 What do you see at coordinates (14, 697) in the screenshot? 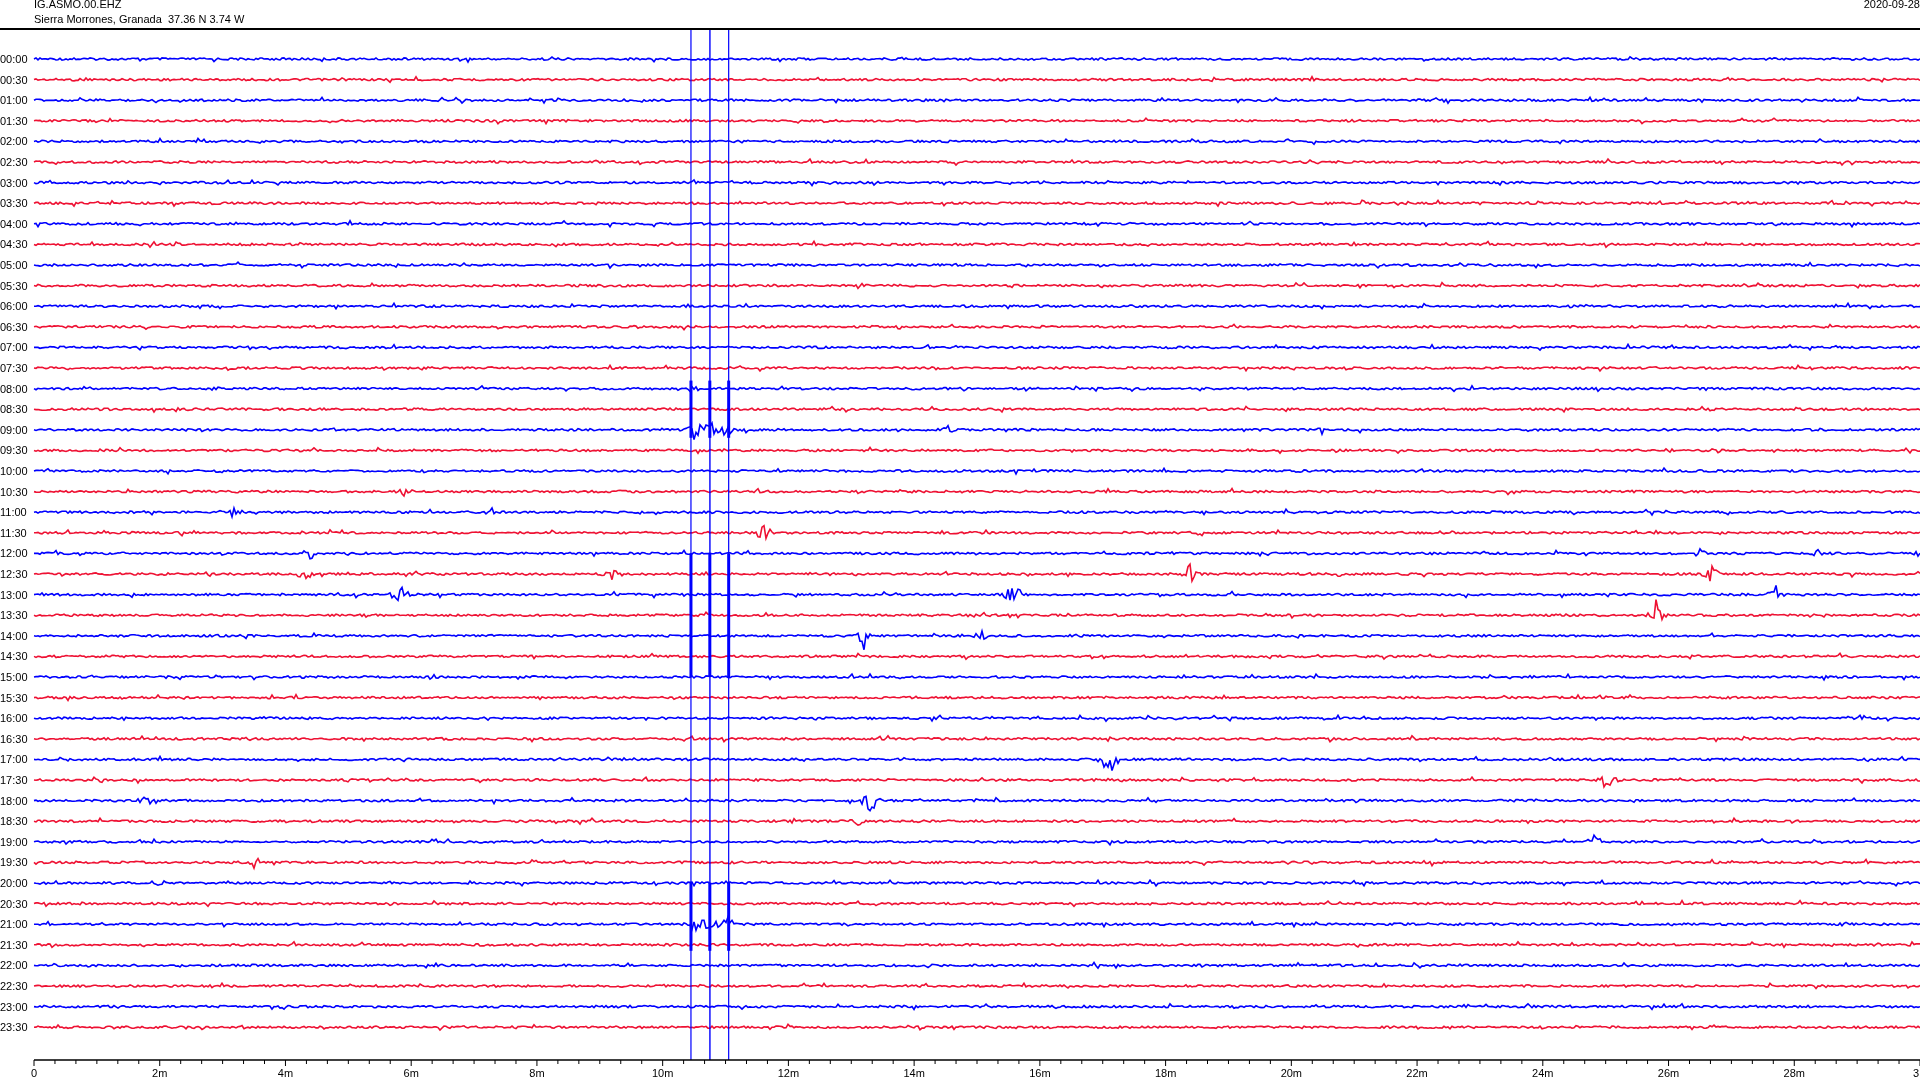
I see `time-label: 15:30` at bounding box center [14, 697].